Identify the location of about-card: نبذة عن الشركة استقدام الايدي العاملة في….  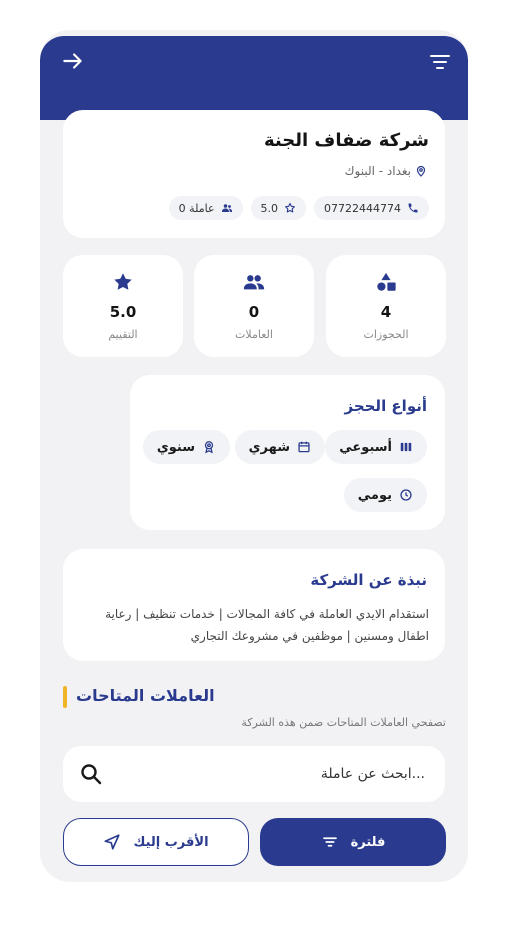
(254, 605).